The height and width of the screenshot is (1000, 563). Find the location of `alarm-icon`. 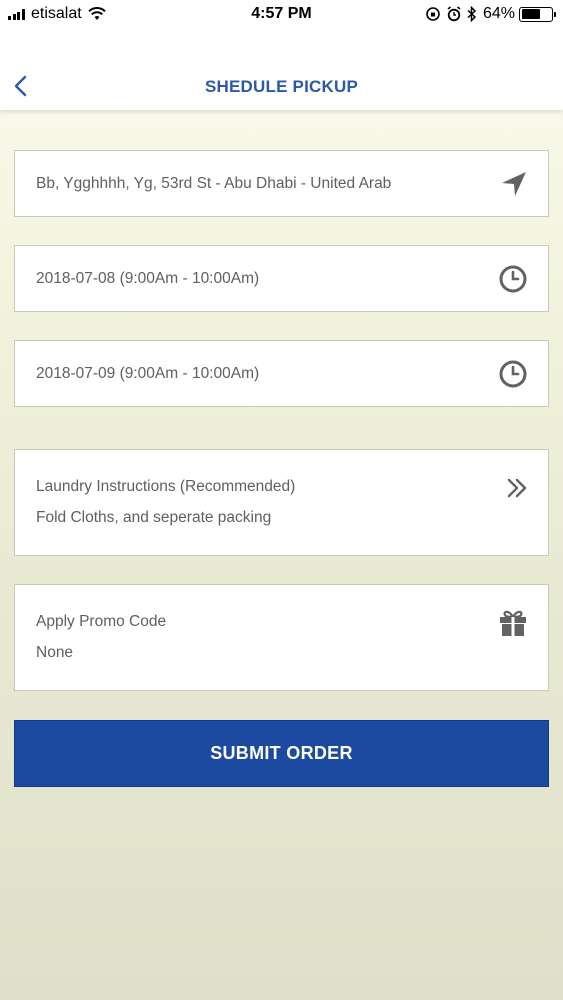

alarm-icon is located at coordinates (454, 14).